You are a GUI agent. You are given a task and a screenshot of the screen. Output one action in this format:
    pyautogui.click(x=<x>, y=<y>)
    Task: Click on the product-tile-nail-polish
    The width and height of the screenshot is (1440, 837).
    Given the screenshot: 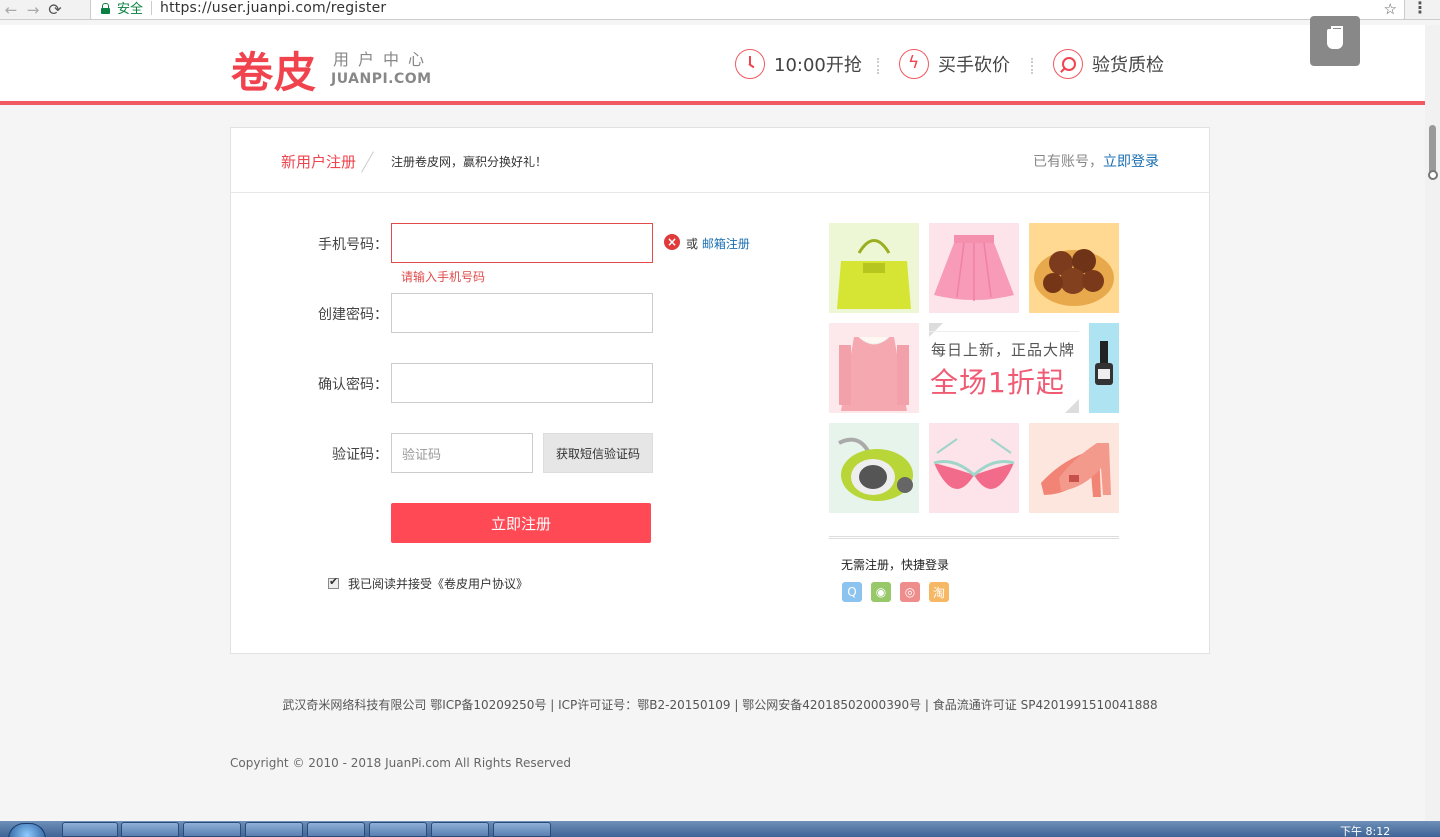 What is the action you would take?
    pyautogui.click(x=1104, y=368)
    